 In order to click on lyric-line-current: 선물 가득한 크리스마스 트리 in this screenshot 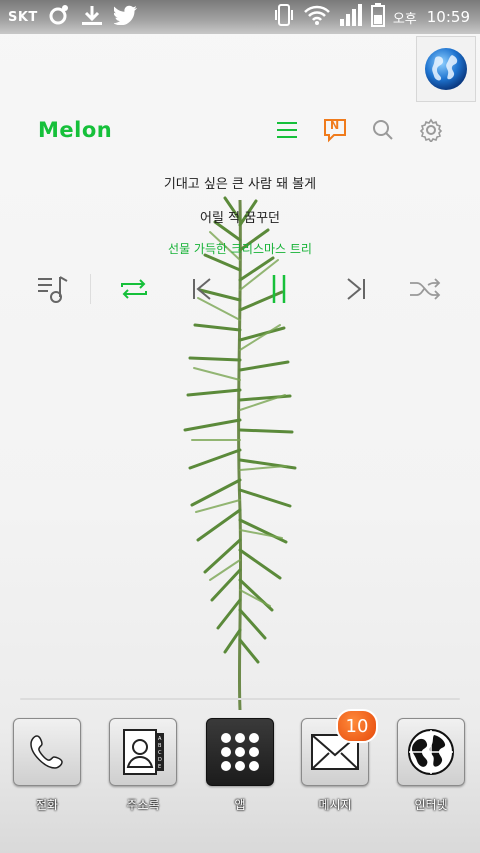, I will do `click(240, 249)`.